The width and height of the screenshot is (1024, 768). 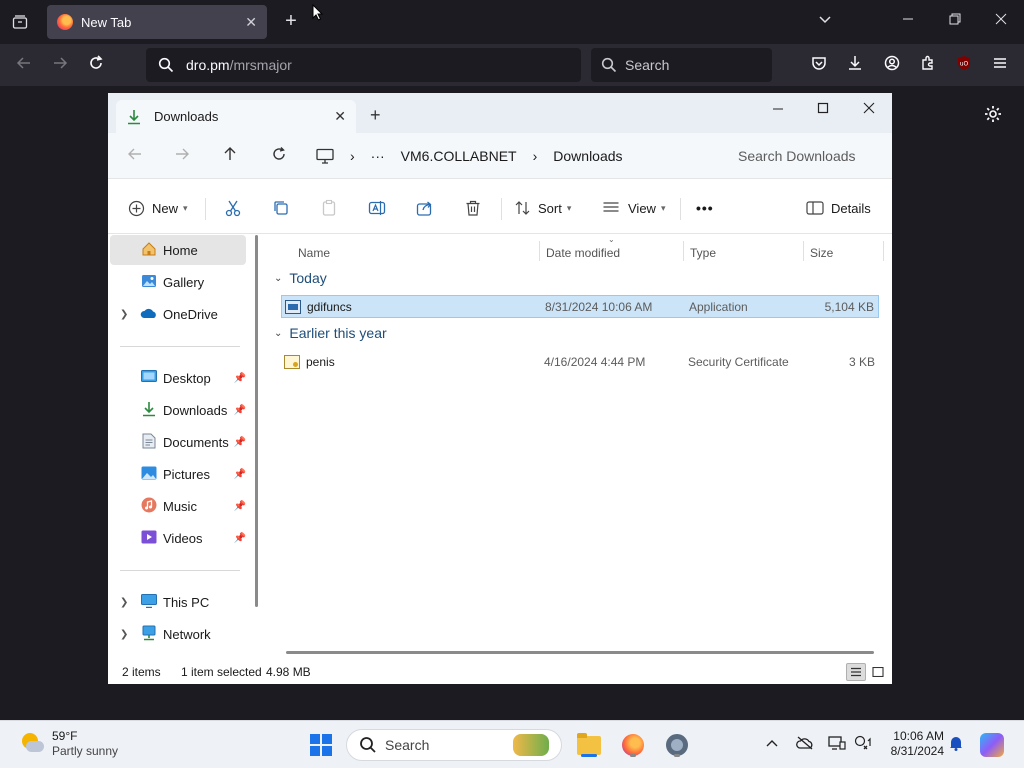 What do you see at coordinates (927, 62) in the screenshot?
I see `puzzle-icon` at bounding box center [927, 62].